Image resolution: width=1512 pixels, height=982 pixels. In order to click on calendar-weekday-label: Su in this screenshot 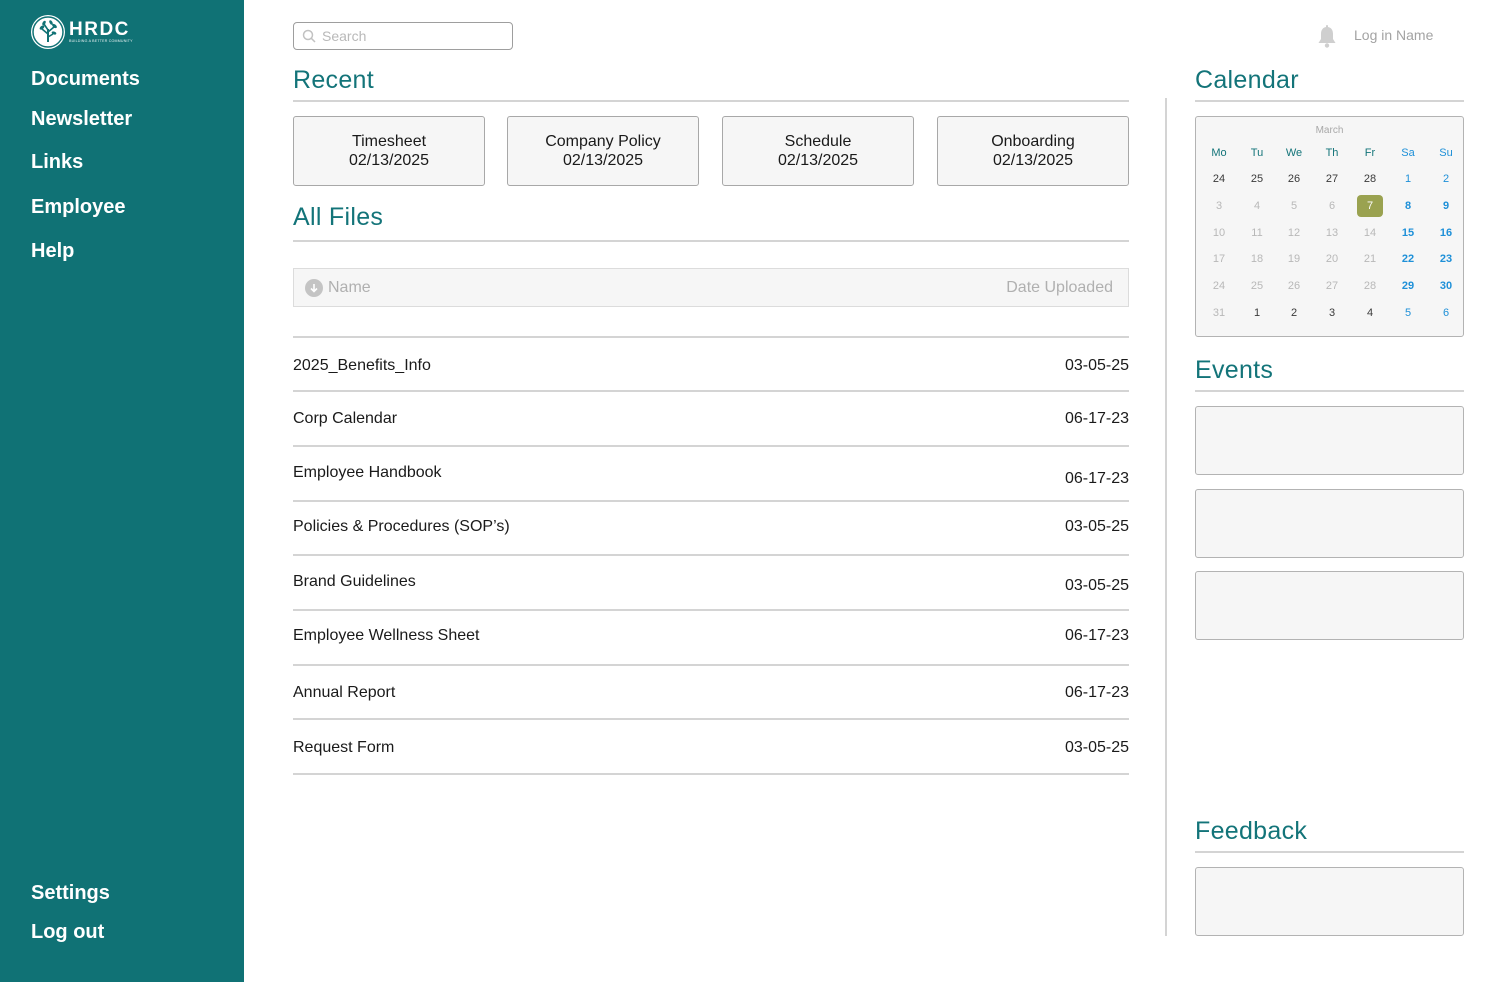, I will do `click(1446, 153)`.